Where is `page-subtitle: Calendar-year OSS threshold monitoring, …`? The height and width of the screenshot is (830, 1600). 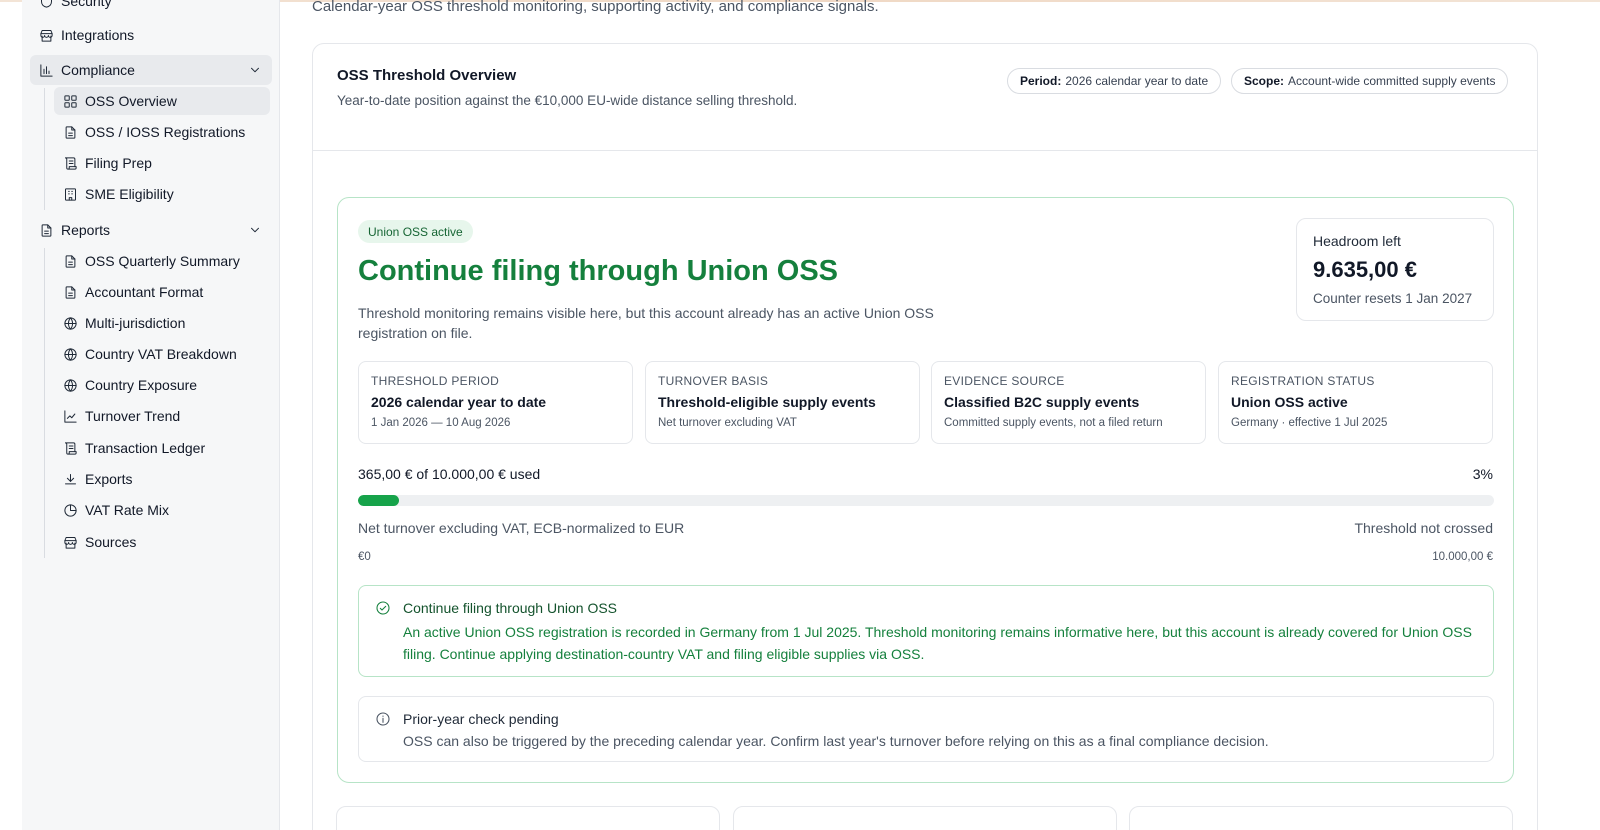
page-subtitle: Calendar-year OSS threshold monitoring, … is located at coordinates (595, 7).